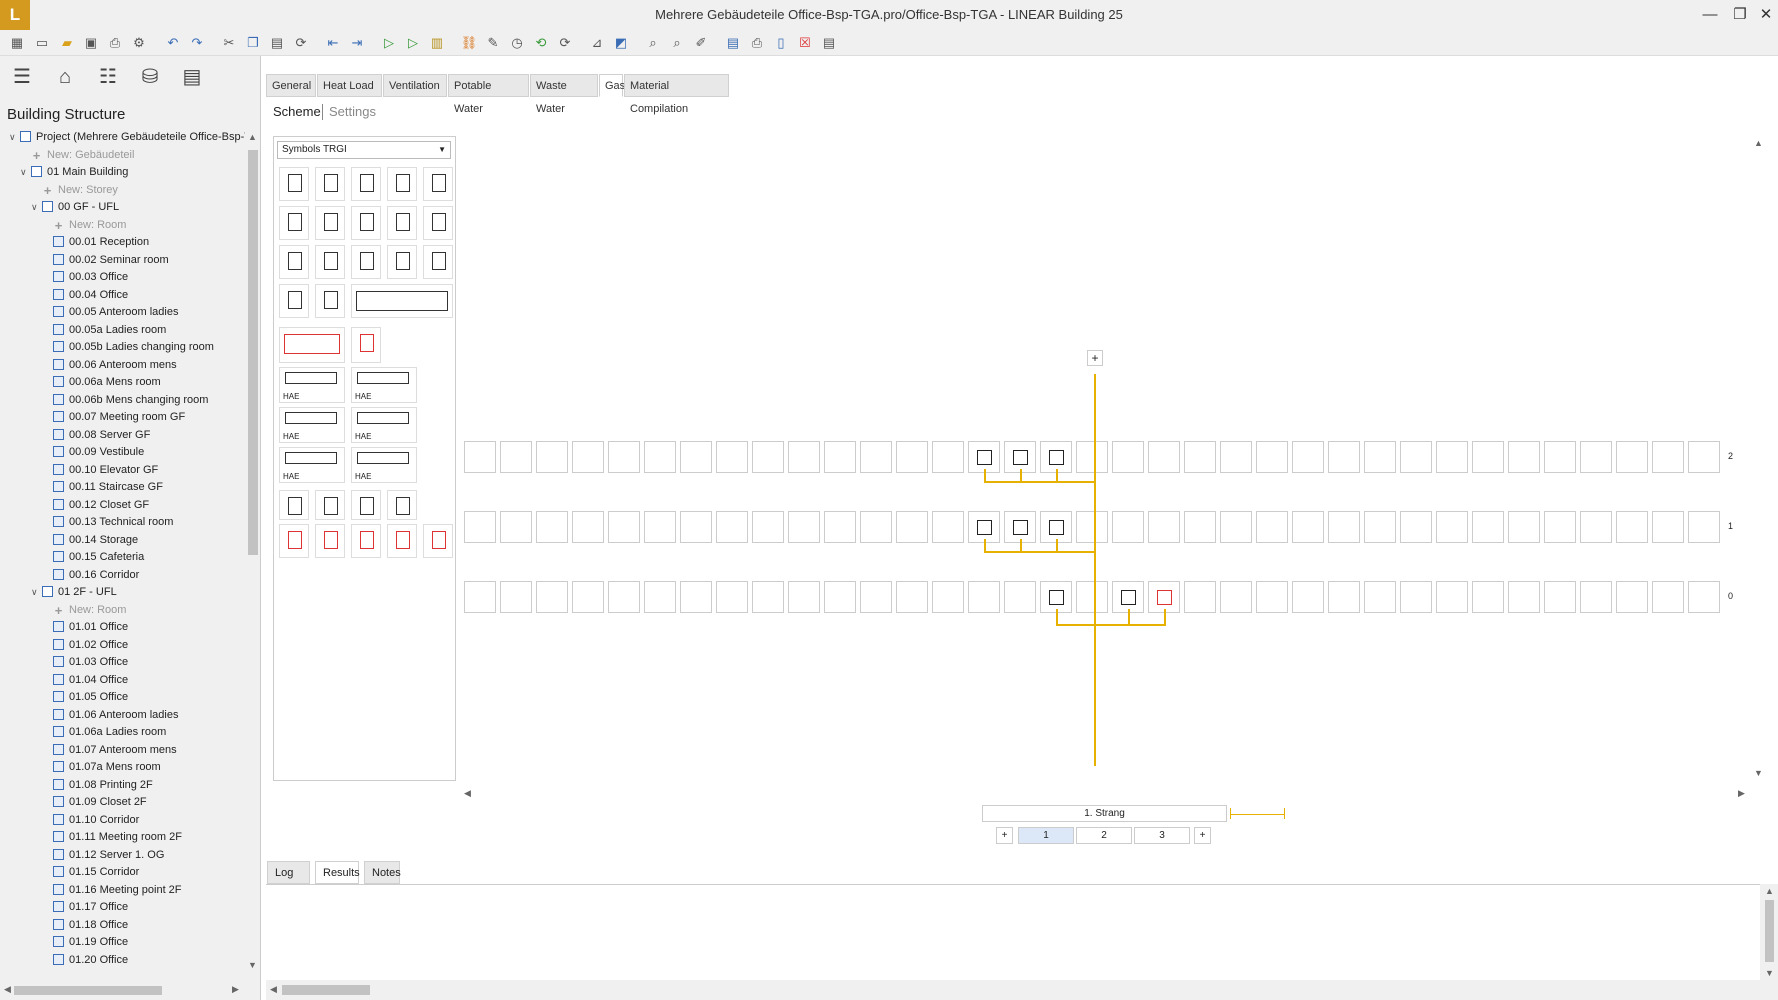  I want to click on printer-icon: ⎙, so click(757, 43).